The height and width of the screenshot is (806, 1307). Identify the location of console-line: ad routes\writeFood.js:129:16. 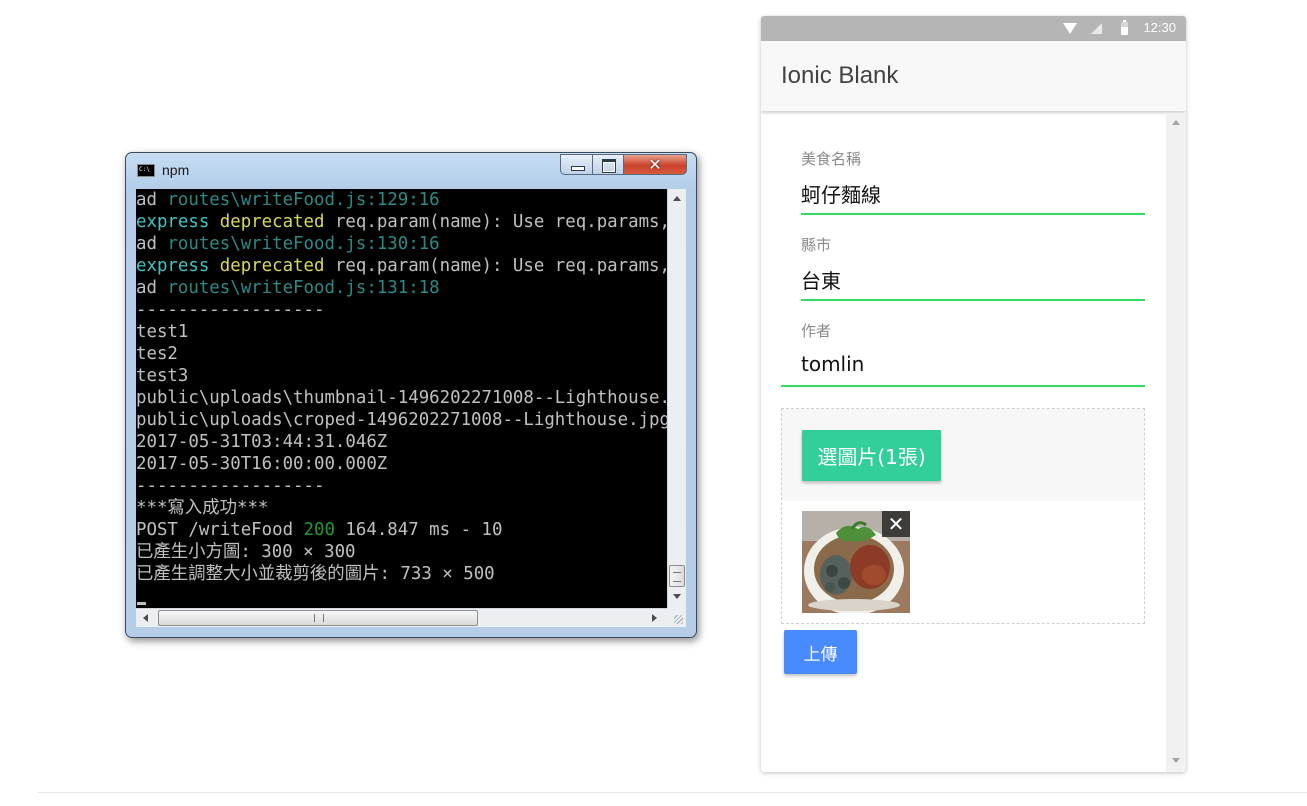
(401, 200).